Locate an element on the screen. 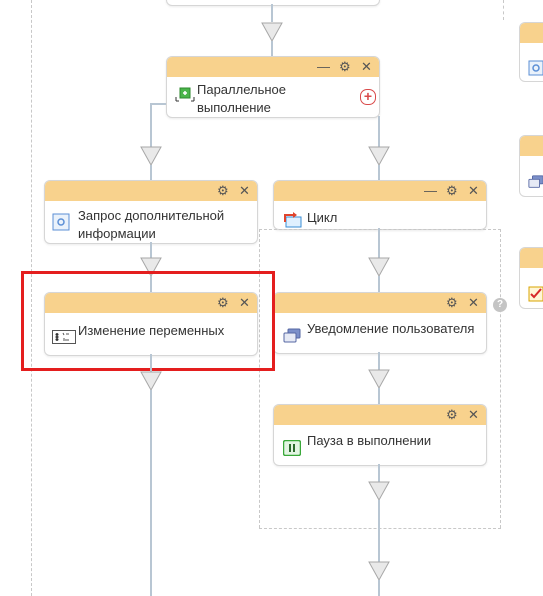 The height and width of the screenshot is (596, 543). loop-icon is located at coordinates (292, 220).